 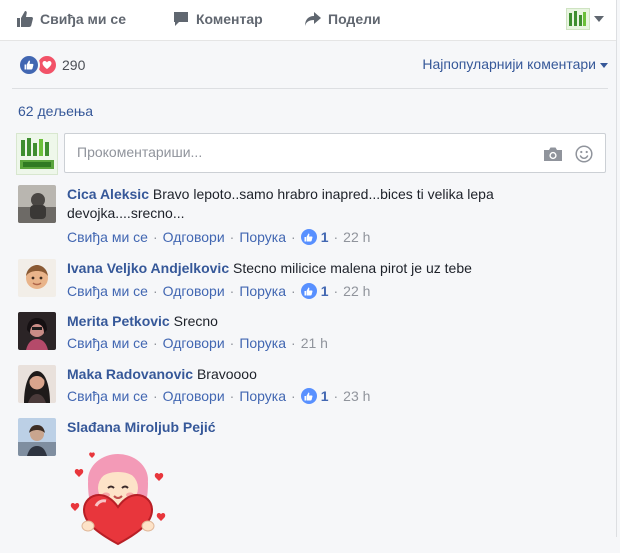 I want to click on reactions-summary: 290, so click(x=51, y=65).